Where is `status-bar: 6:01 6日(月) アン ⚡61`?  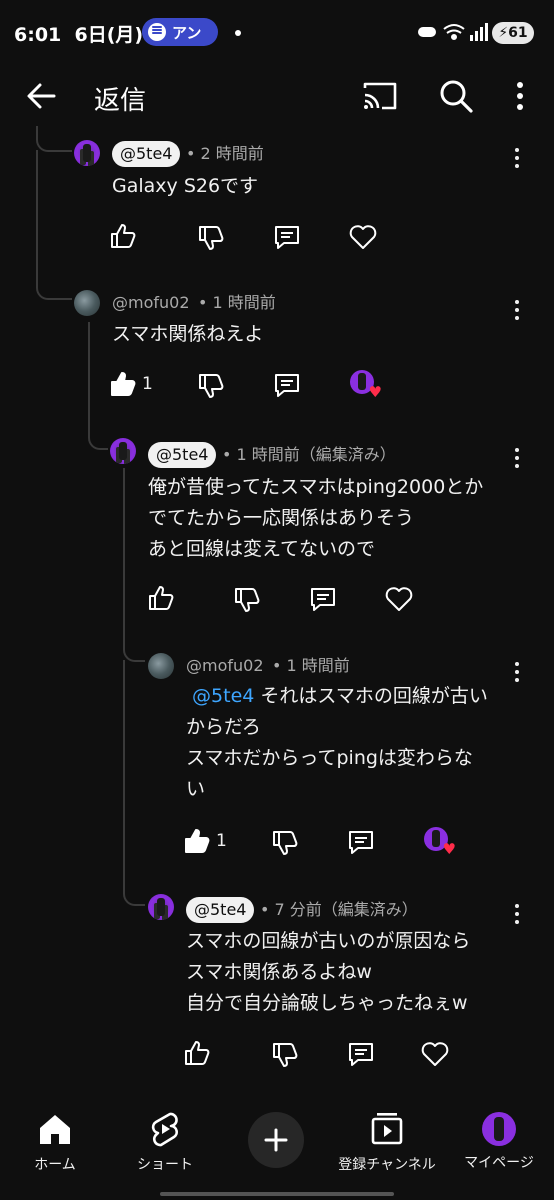 status-bar: 6:01 6日(月) アン ⚡61 is located at coordinates (277, 32).